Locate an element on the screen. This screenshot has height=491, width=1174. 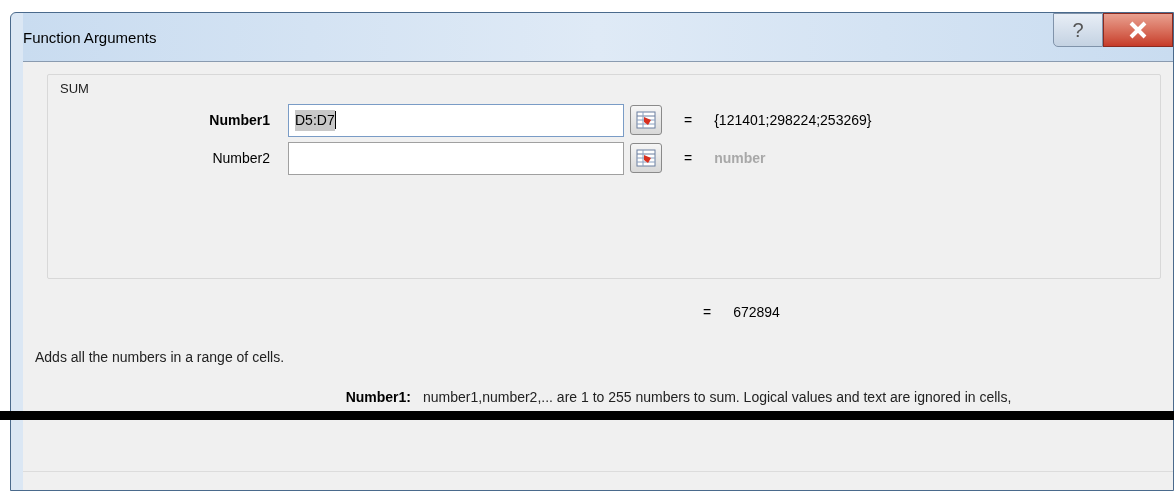
formula-result: 672894 is located at coordinates (756, 312).